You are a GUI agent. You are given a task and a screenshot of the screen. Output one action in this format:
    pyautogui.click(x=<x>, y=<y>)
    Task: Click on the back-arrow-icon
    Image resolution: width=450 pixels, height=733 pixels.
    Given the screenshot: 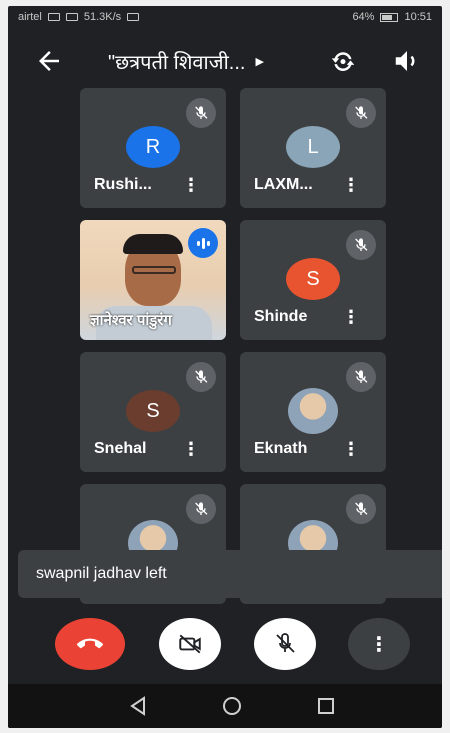 What is the action you would take?
    pyautogui.click(x=49, y=61)
    